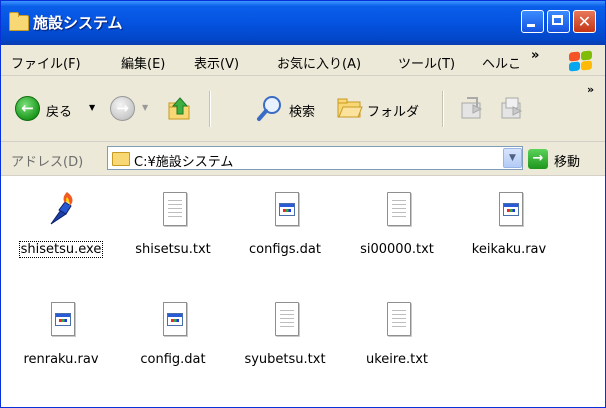  I want to click on move-to-icon, so click(472, 108).